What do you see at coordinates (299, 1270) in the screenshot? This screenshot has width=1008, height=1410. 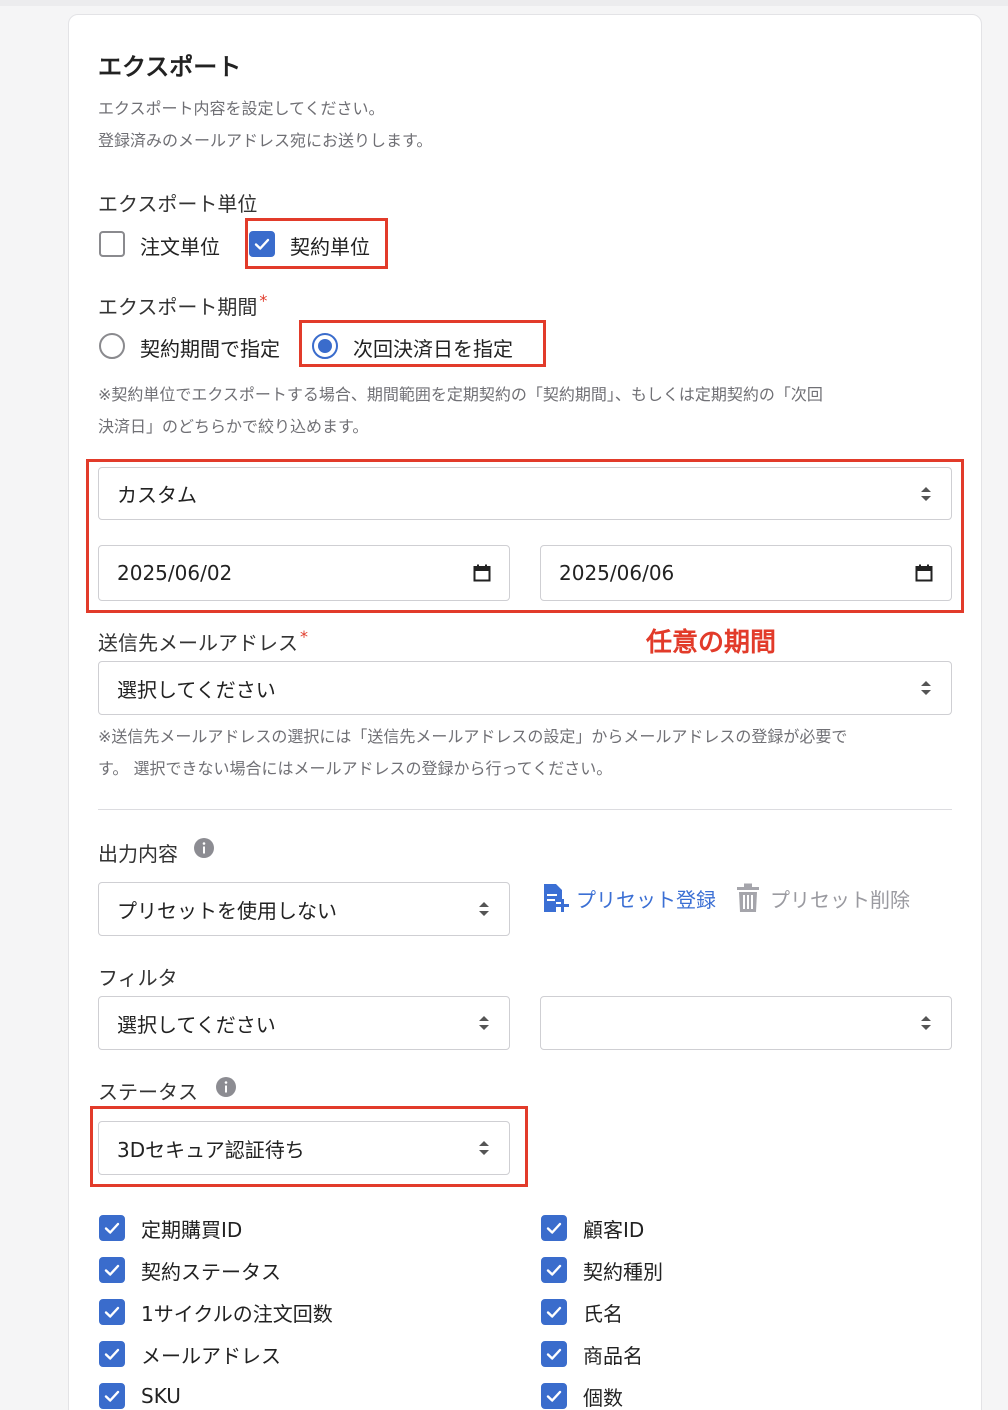 I see `field-item: 契約ステータス` at bounding box center [299, 1270].